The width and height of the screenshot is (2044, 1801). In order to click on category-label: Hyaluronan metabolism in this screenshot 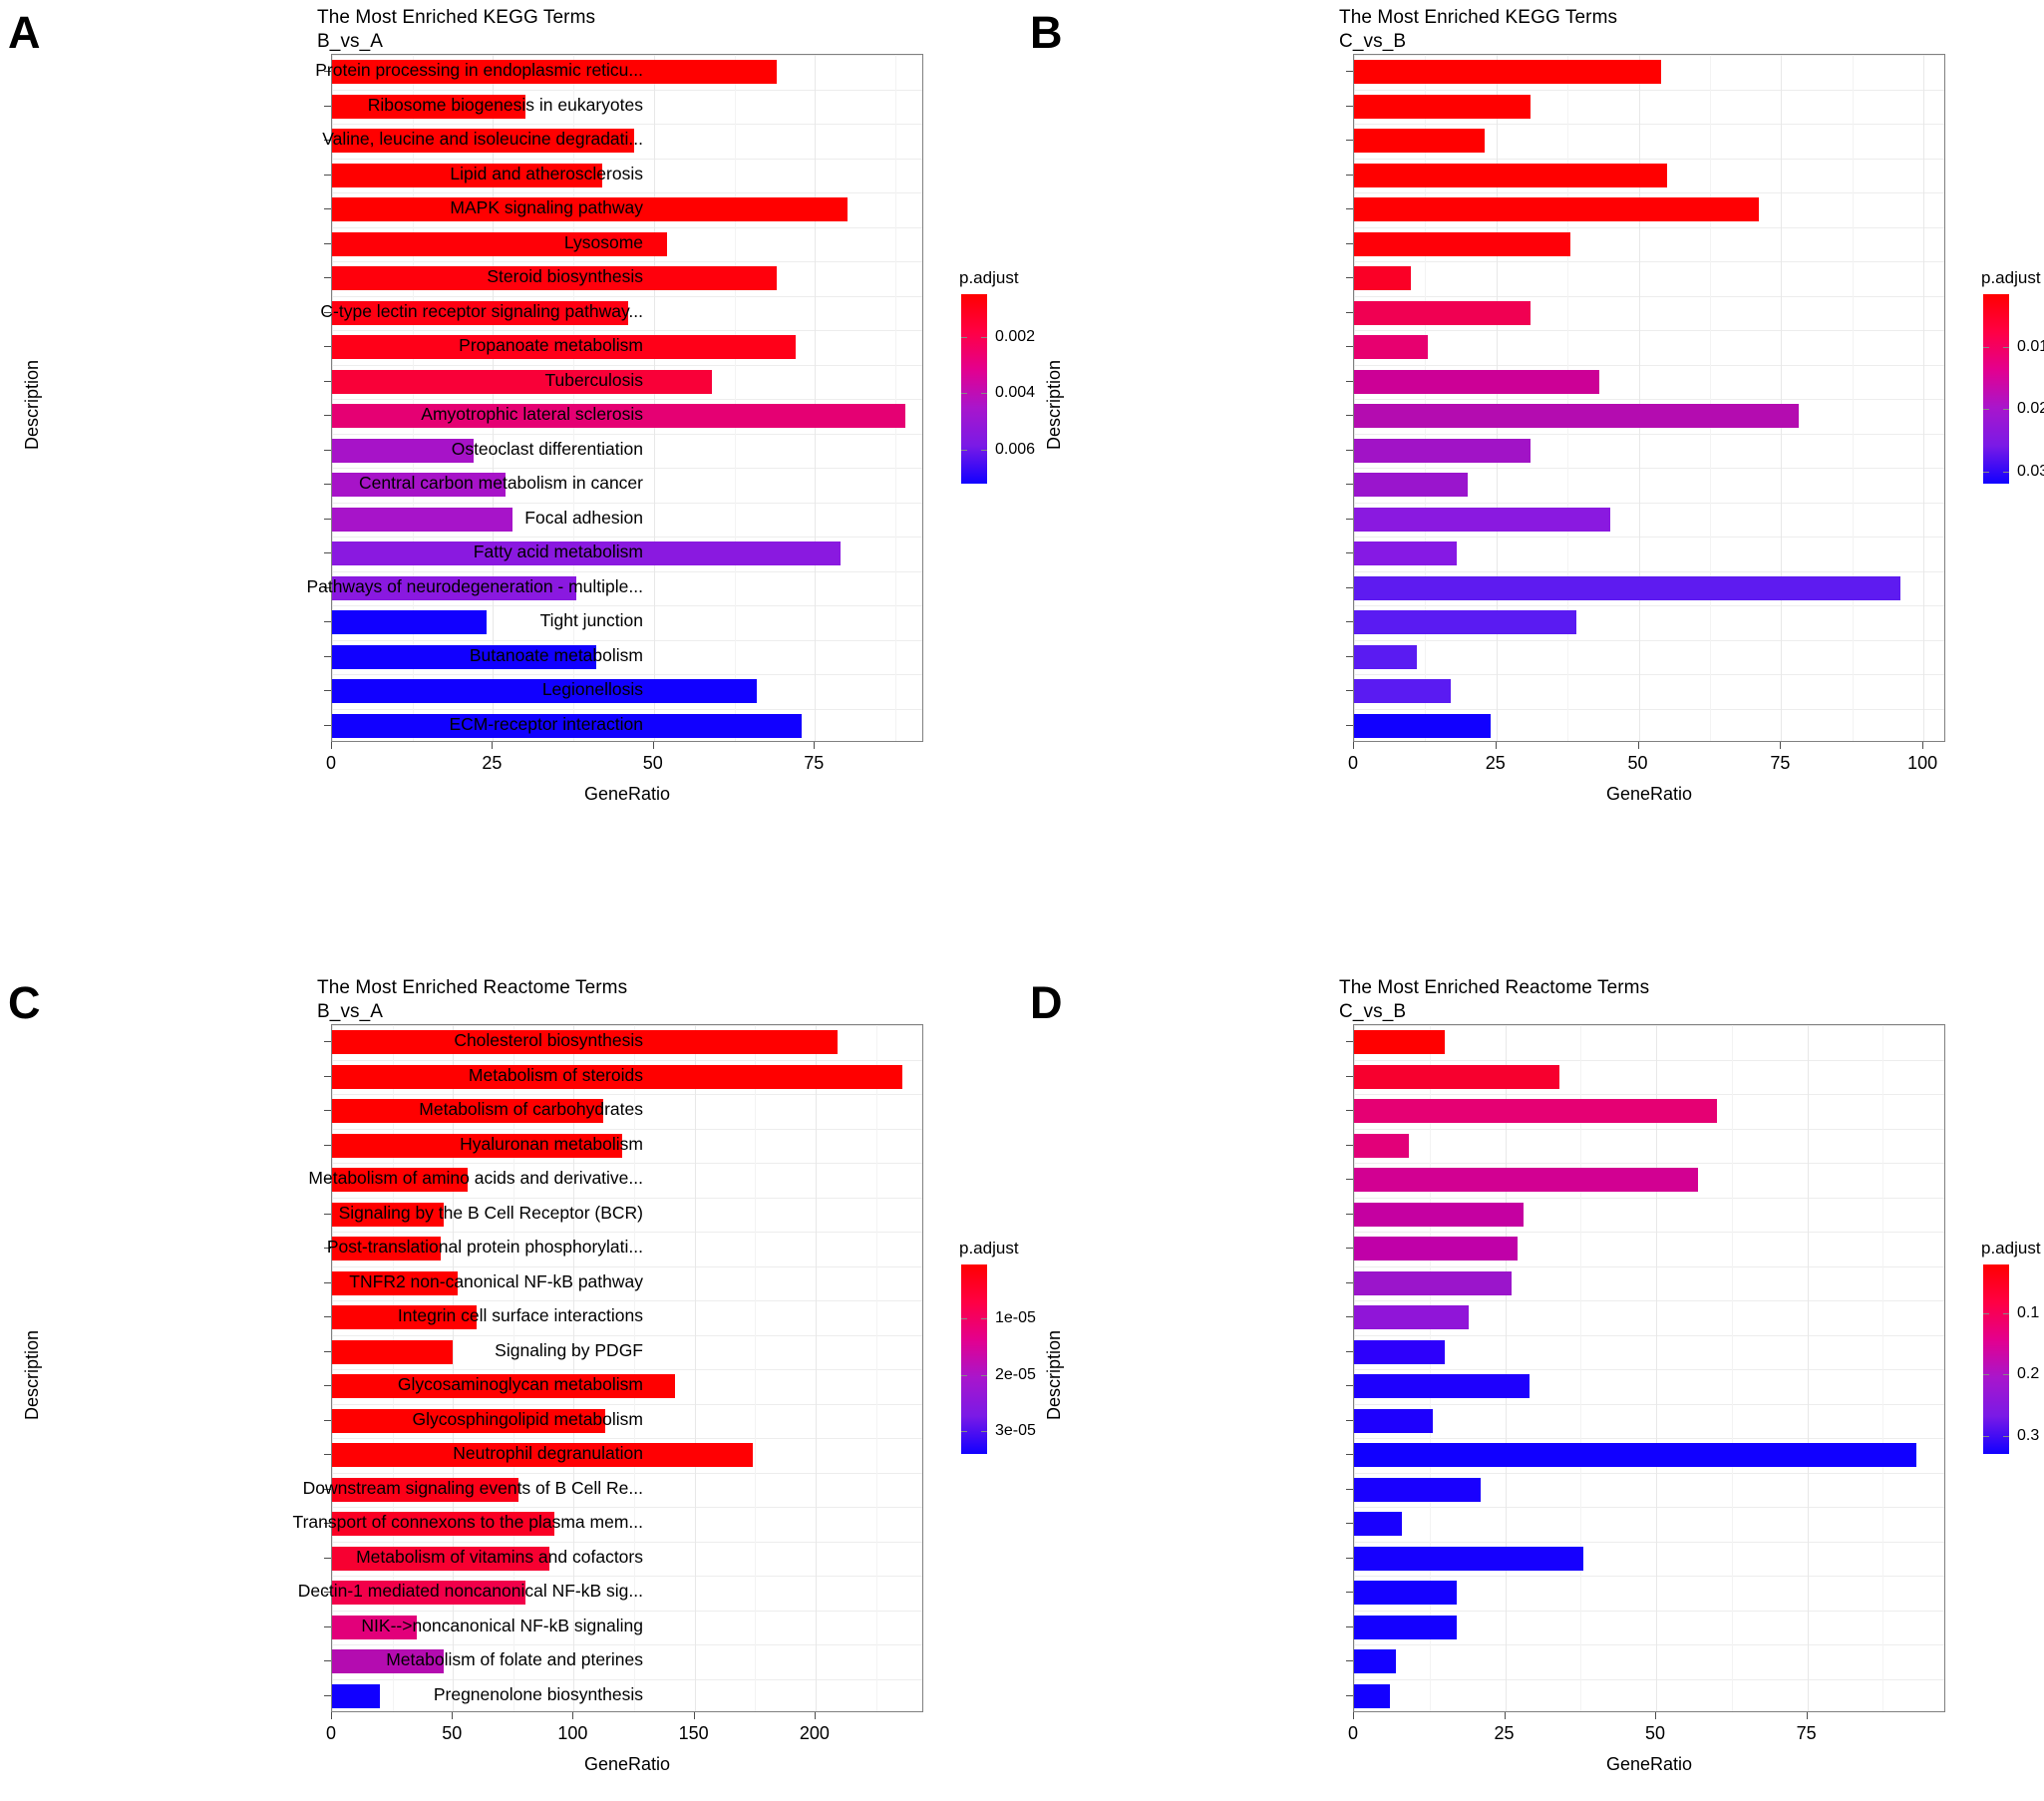, I will do `click(551, 1143)`.